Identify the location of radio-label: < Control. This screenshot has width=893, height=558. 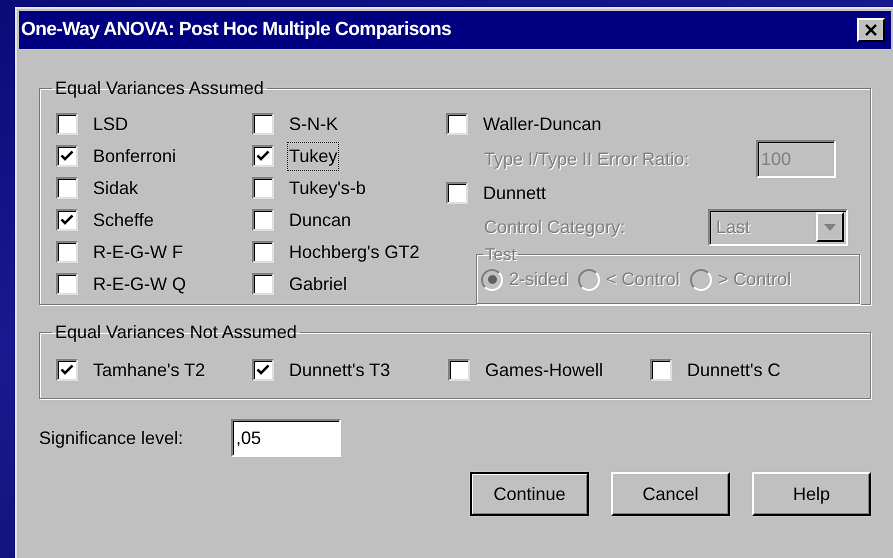
(643, 279).